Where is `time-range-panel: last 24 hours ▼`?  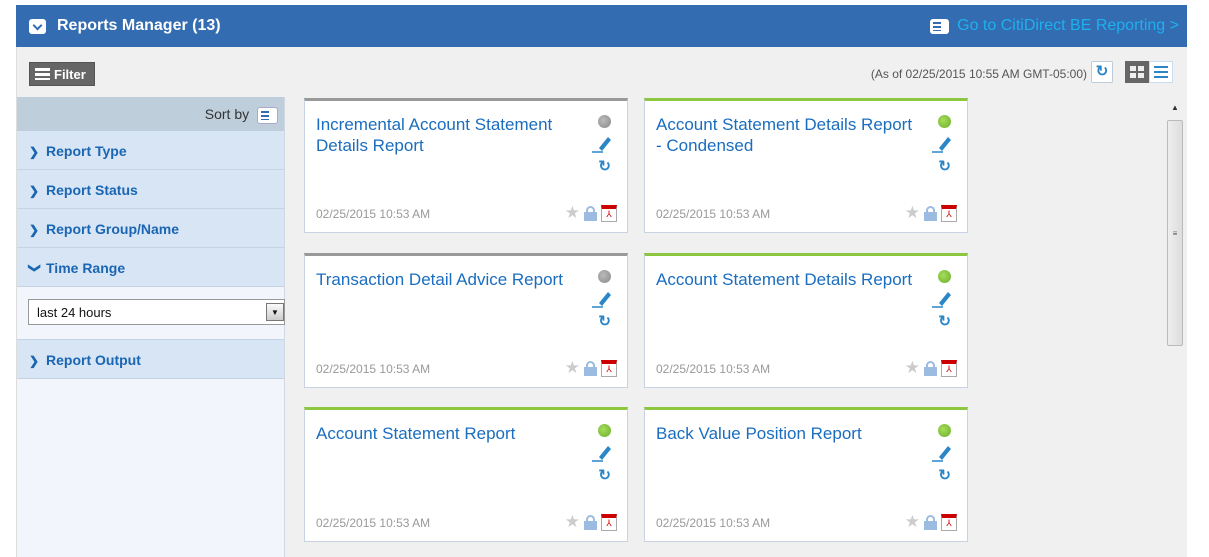
time-range-panel: last 24 hours ▼ is located at coordinates (151, 313).